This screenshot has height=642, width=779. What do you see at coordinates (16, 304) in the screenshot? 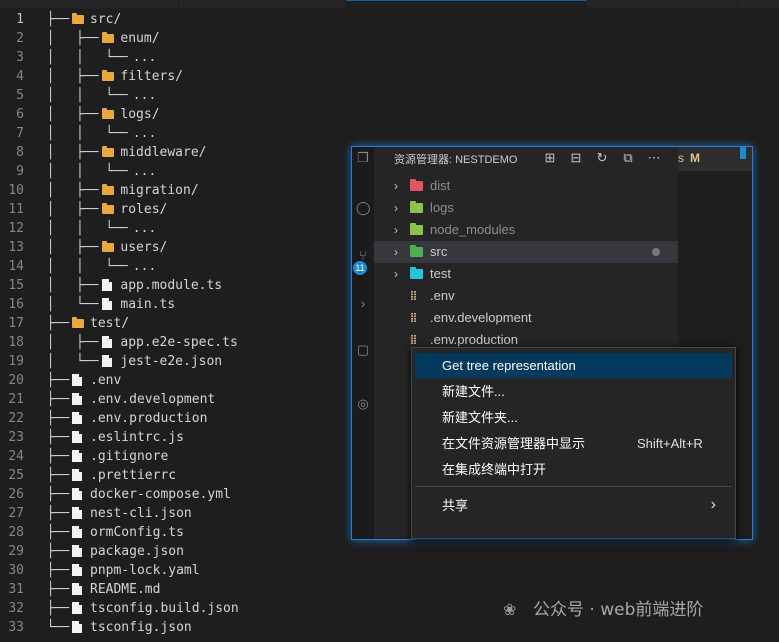
I see `line-number: 16` at bounding box center [16, 304].